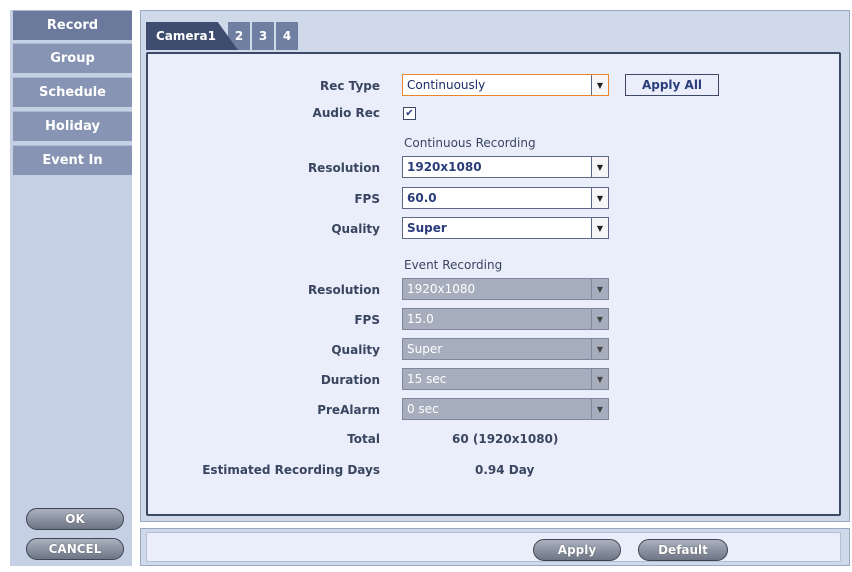 Image resolution: width=852 pixels, height=572 pixels. I want to click on ok-button-label: OK, so click(75, 519).